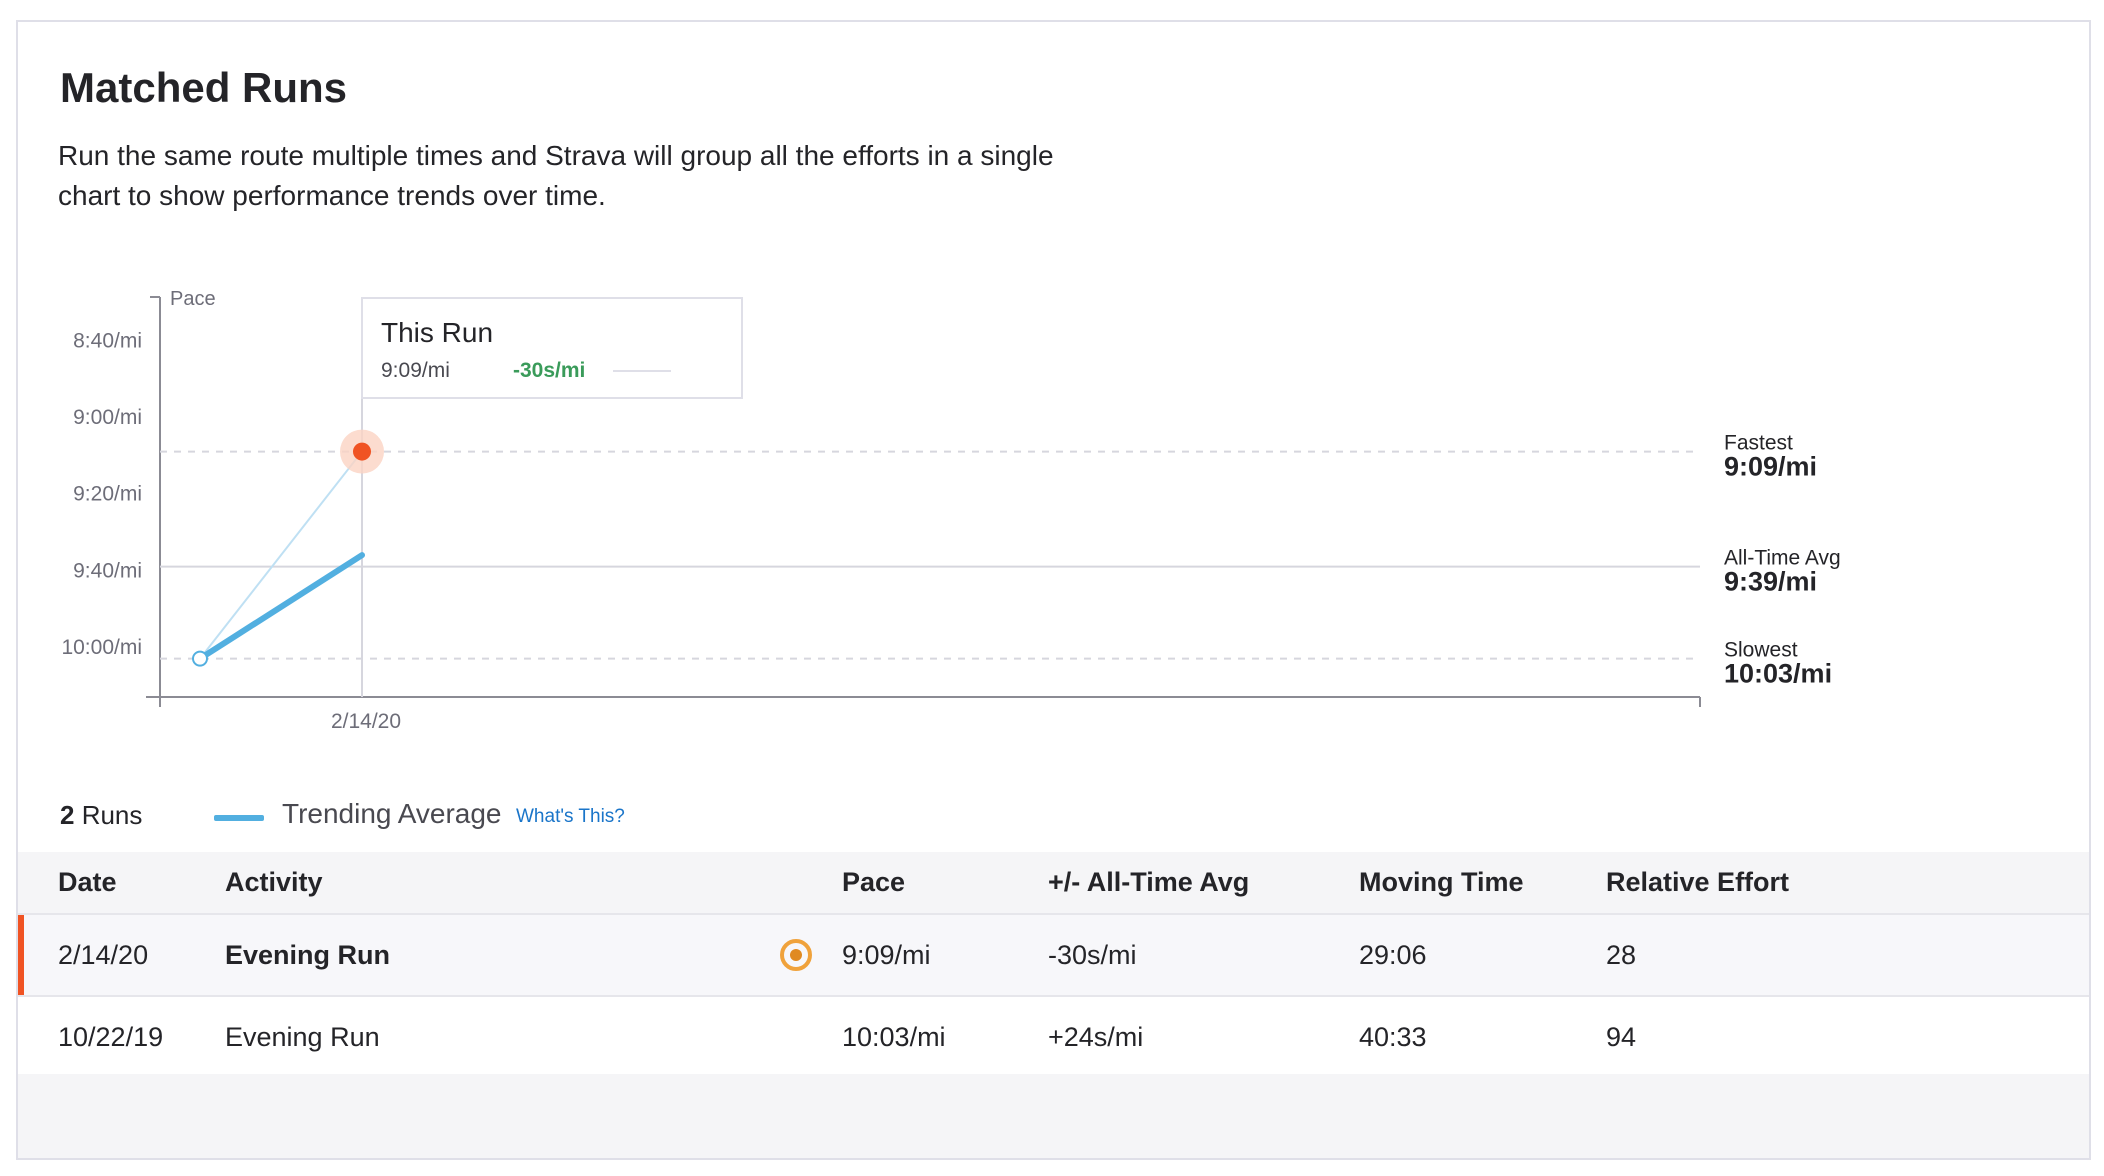  What do you see at coordinates (108, 815) in the screenshot?
I see `runs-label: Runs` at bounding box center [108, 815].